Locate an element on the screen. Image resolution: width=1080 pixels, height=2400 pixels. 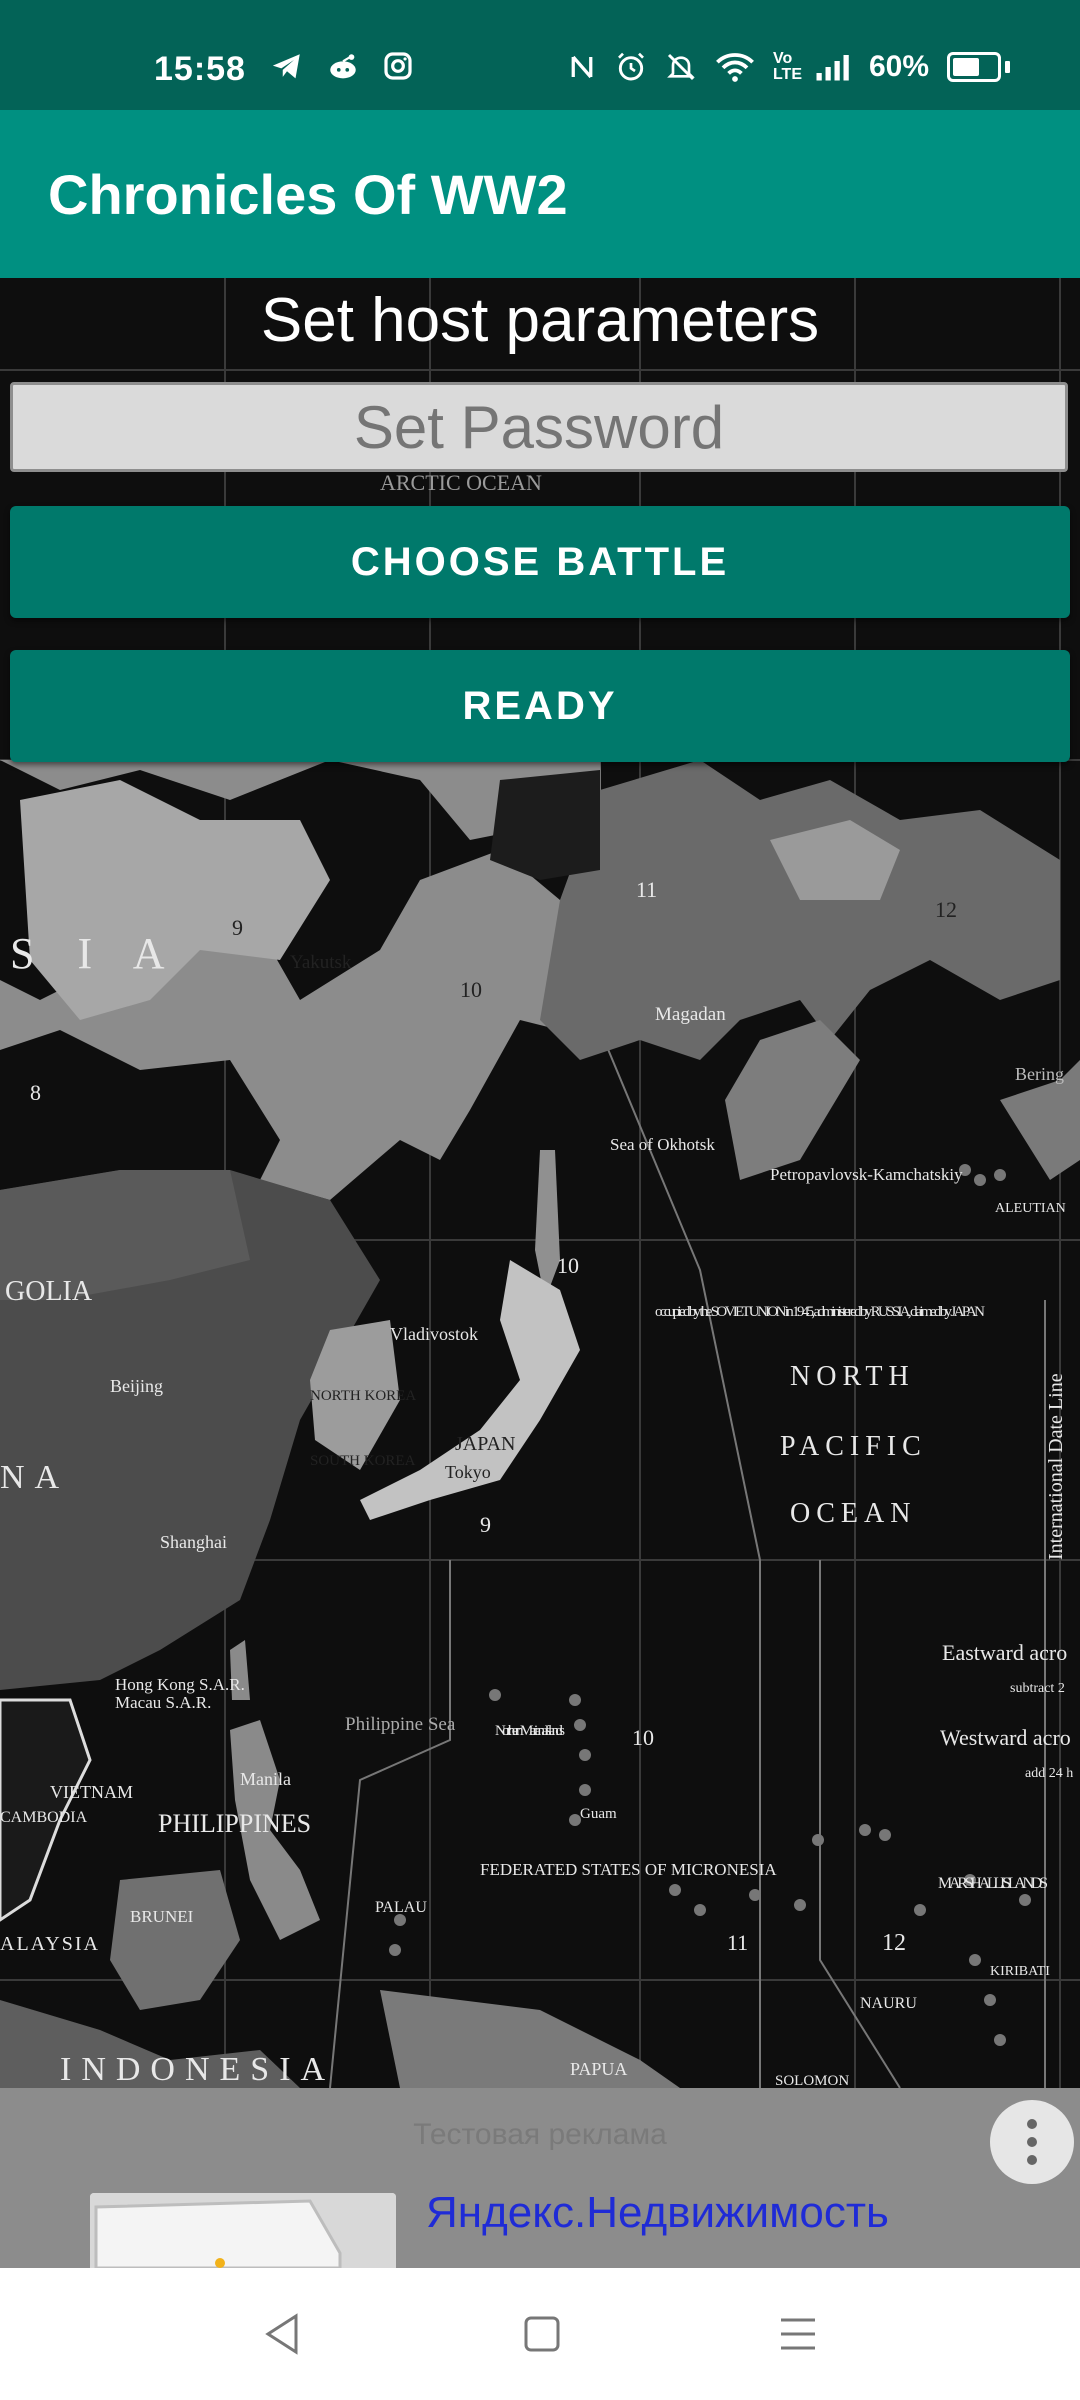
map-label-add24: add 24 h is located at coordinates (1049, 1773).